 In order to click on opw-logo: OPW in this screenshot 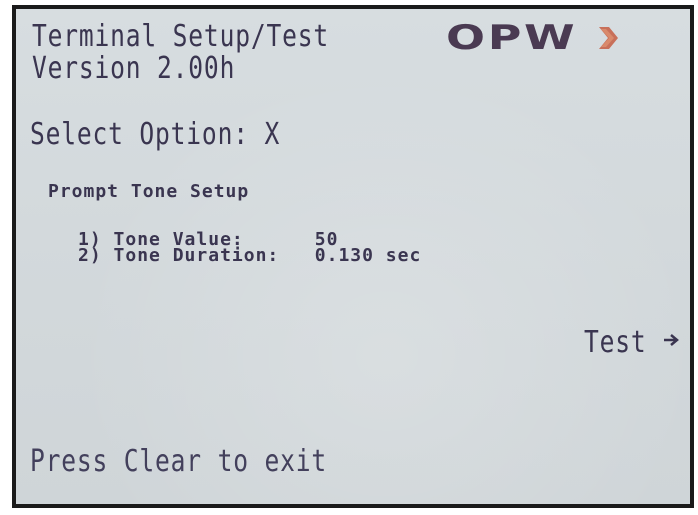, I will do `click(532, 38)`.